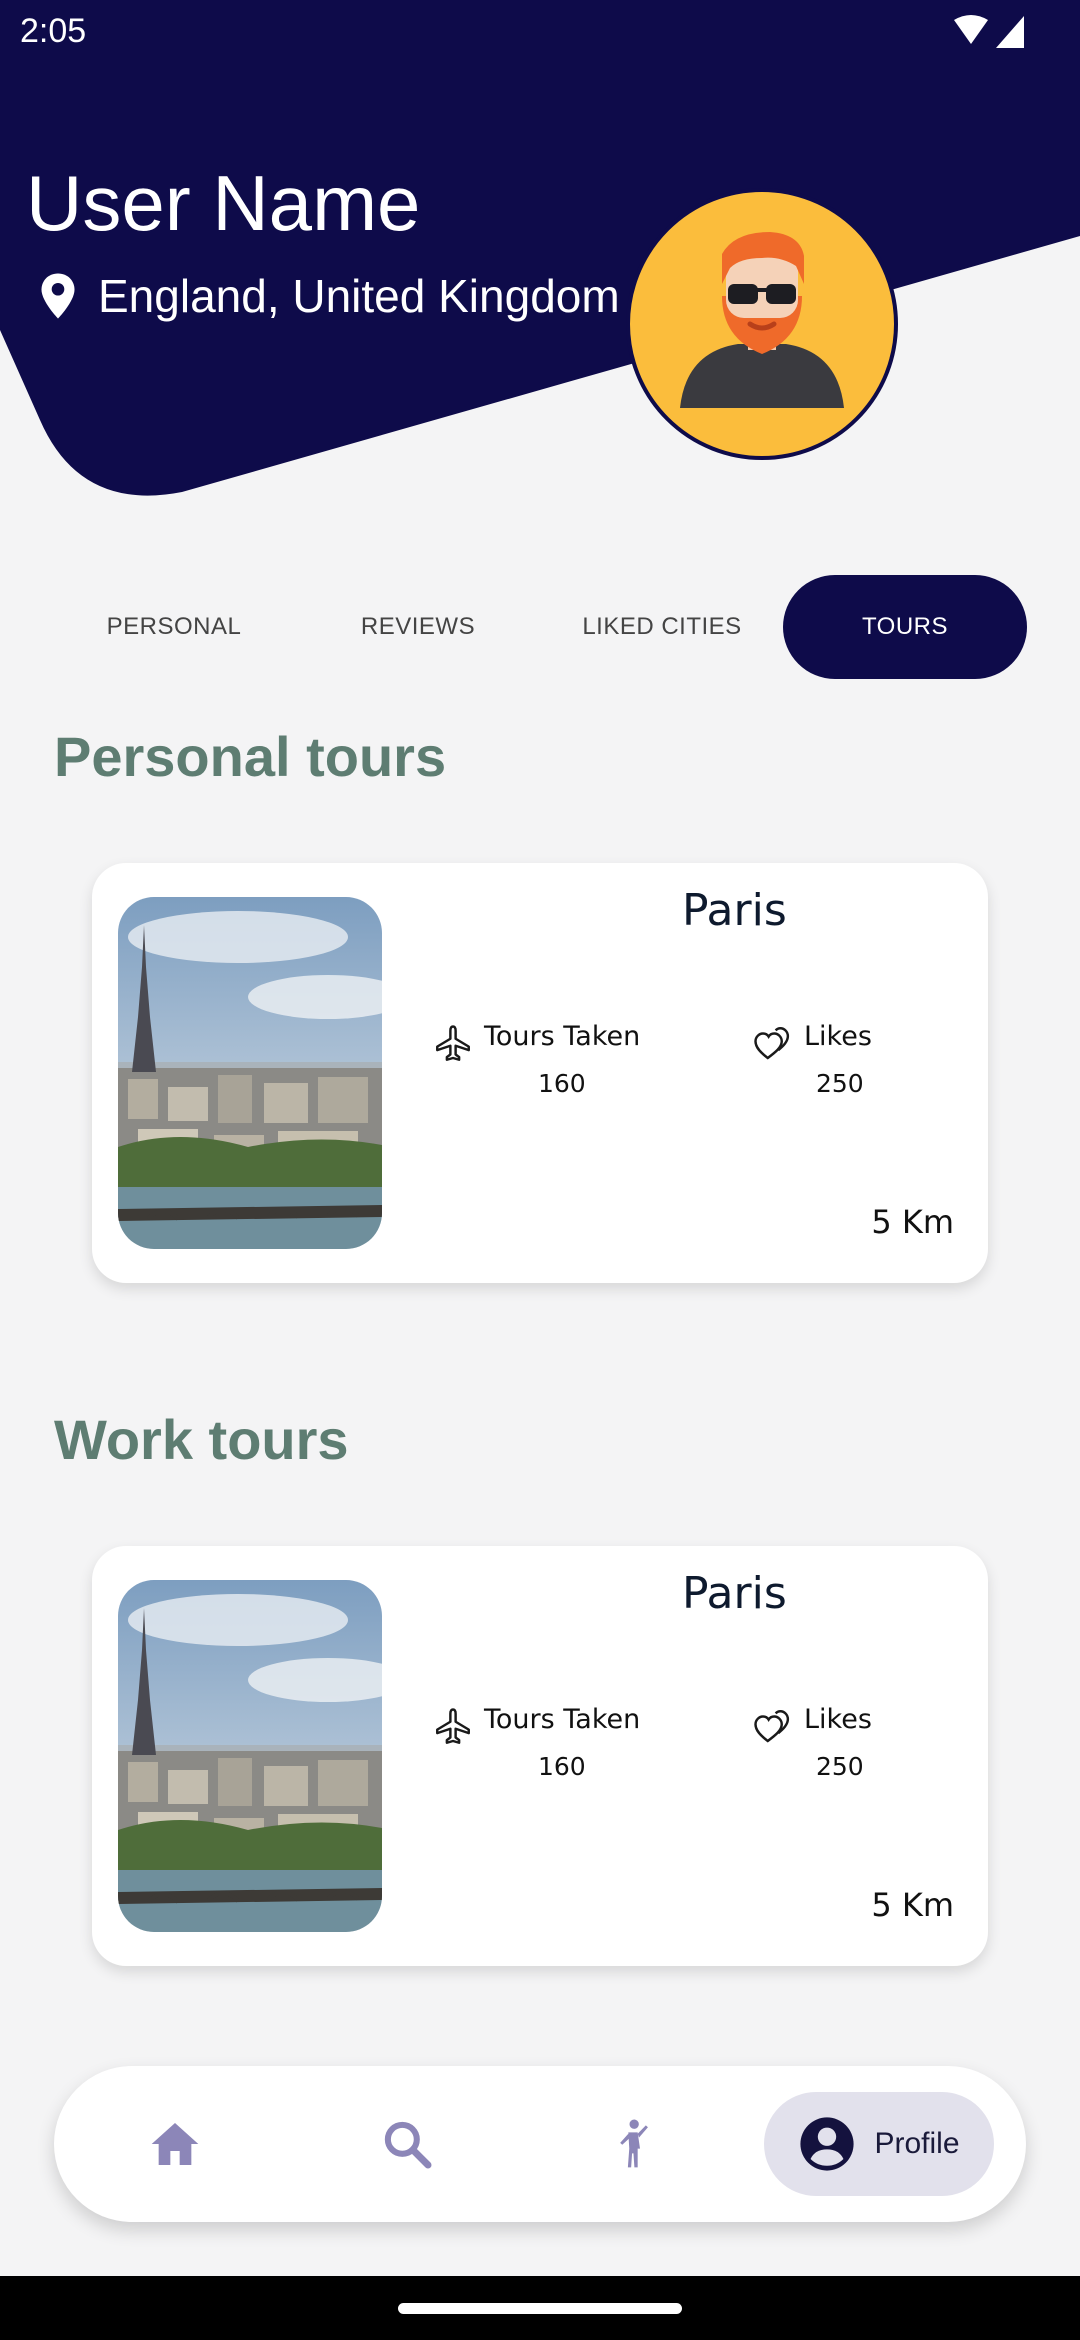 The width and height of the screenshot is (1080, 2340). I want to click on walking-person-icon, so click(634, 2143).